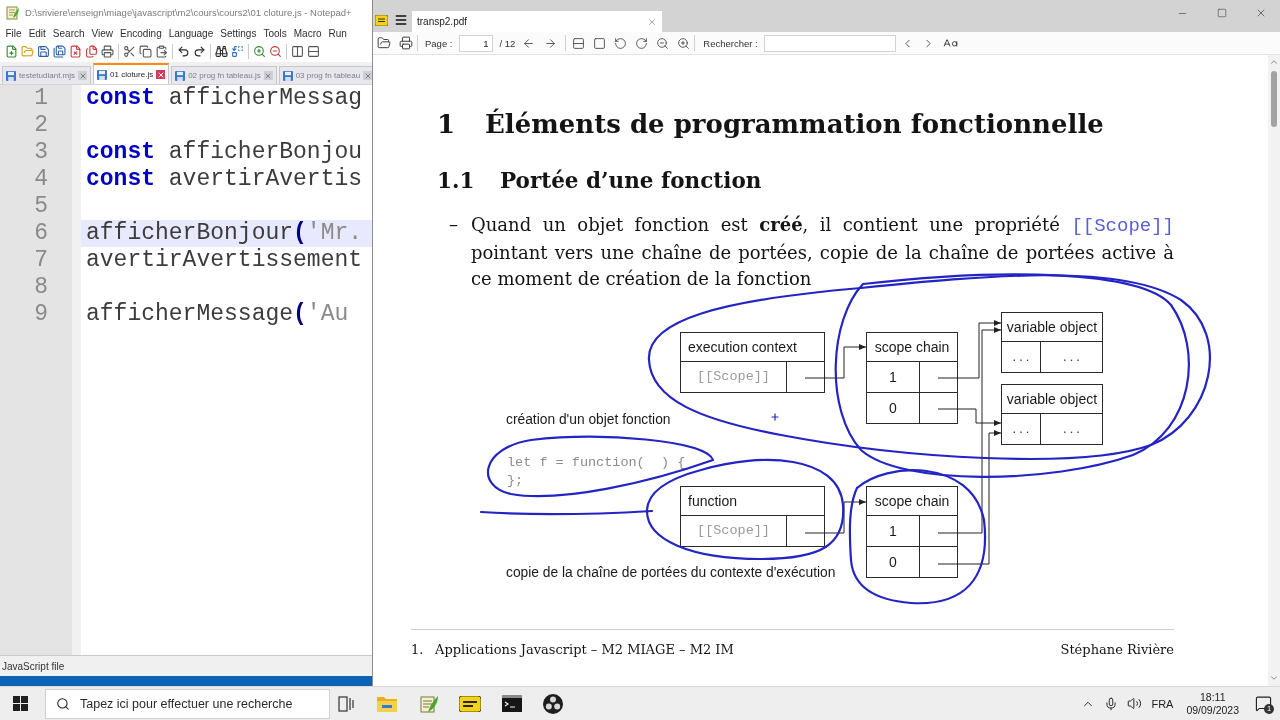 The height and width of the screenshot is (720, 1280). Describe the element at coordinates (642, 43) in the screenshot. I see `rotate-right-icon` at that location.